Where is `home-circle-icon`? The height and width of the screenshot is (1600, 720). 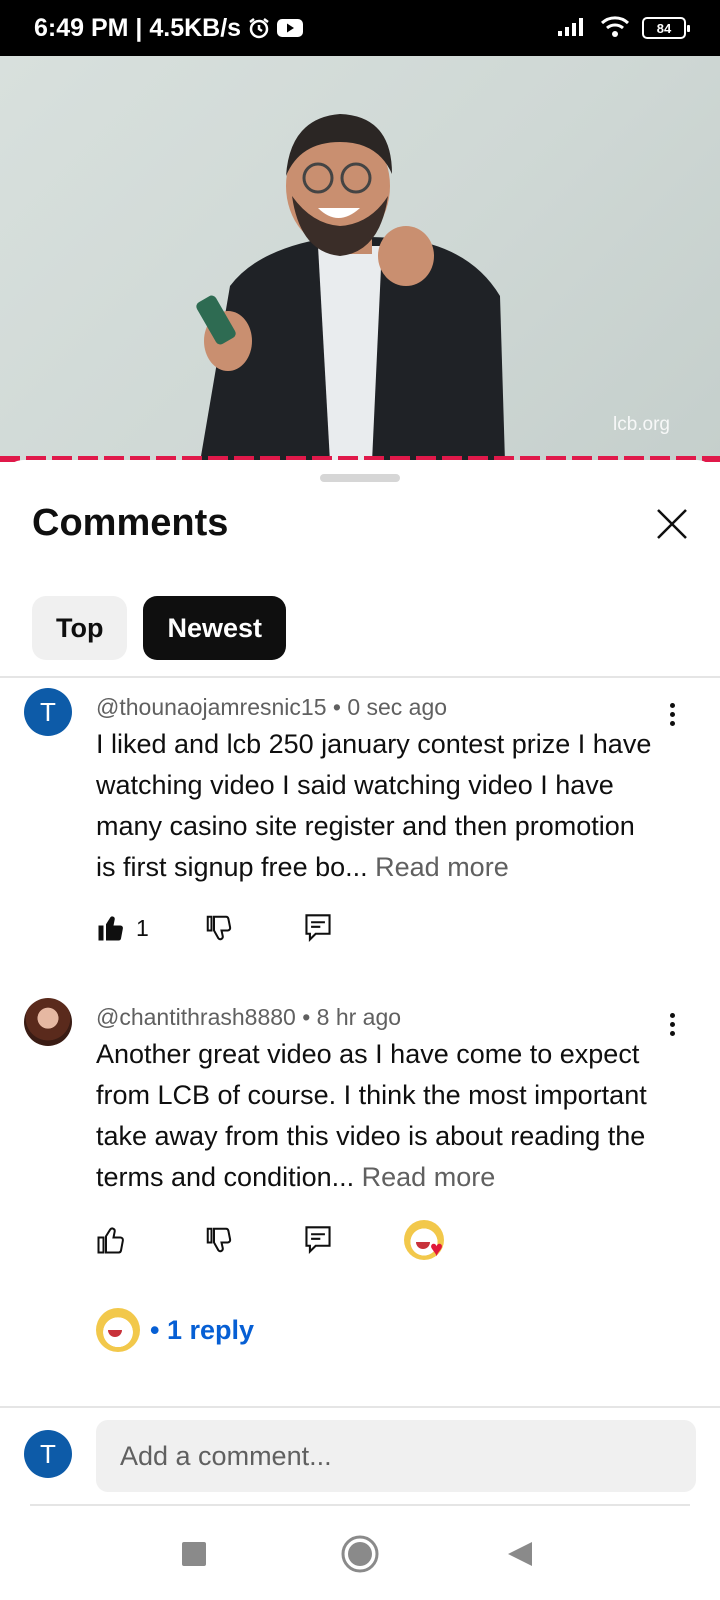
home-circle-icon is located at coordinates (360, 1554).